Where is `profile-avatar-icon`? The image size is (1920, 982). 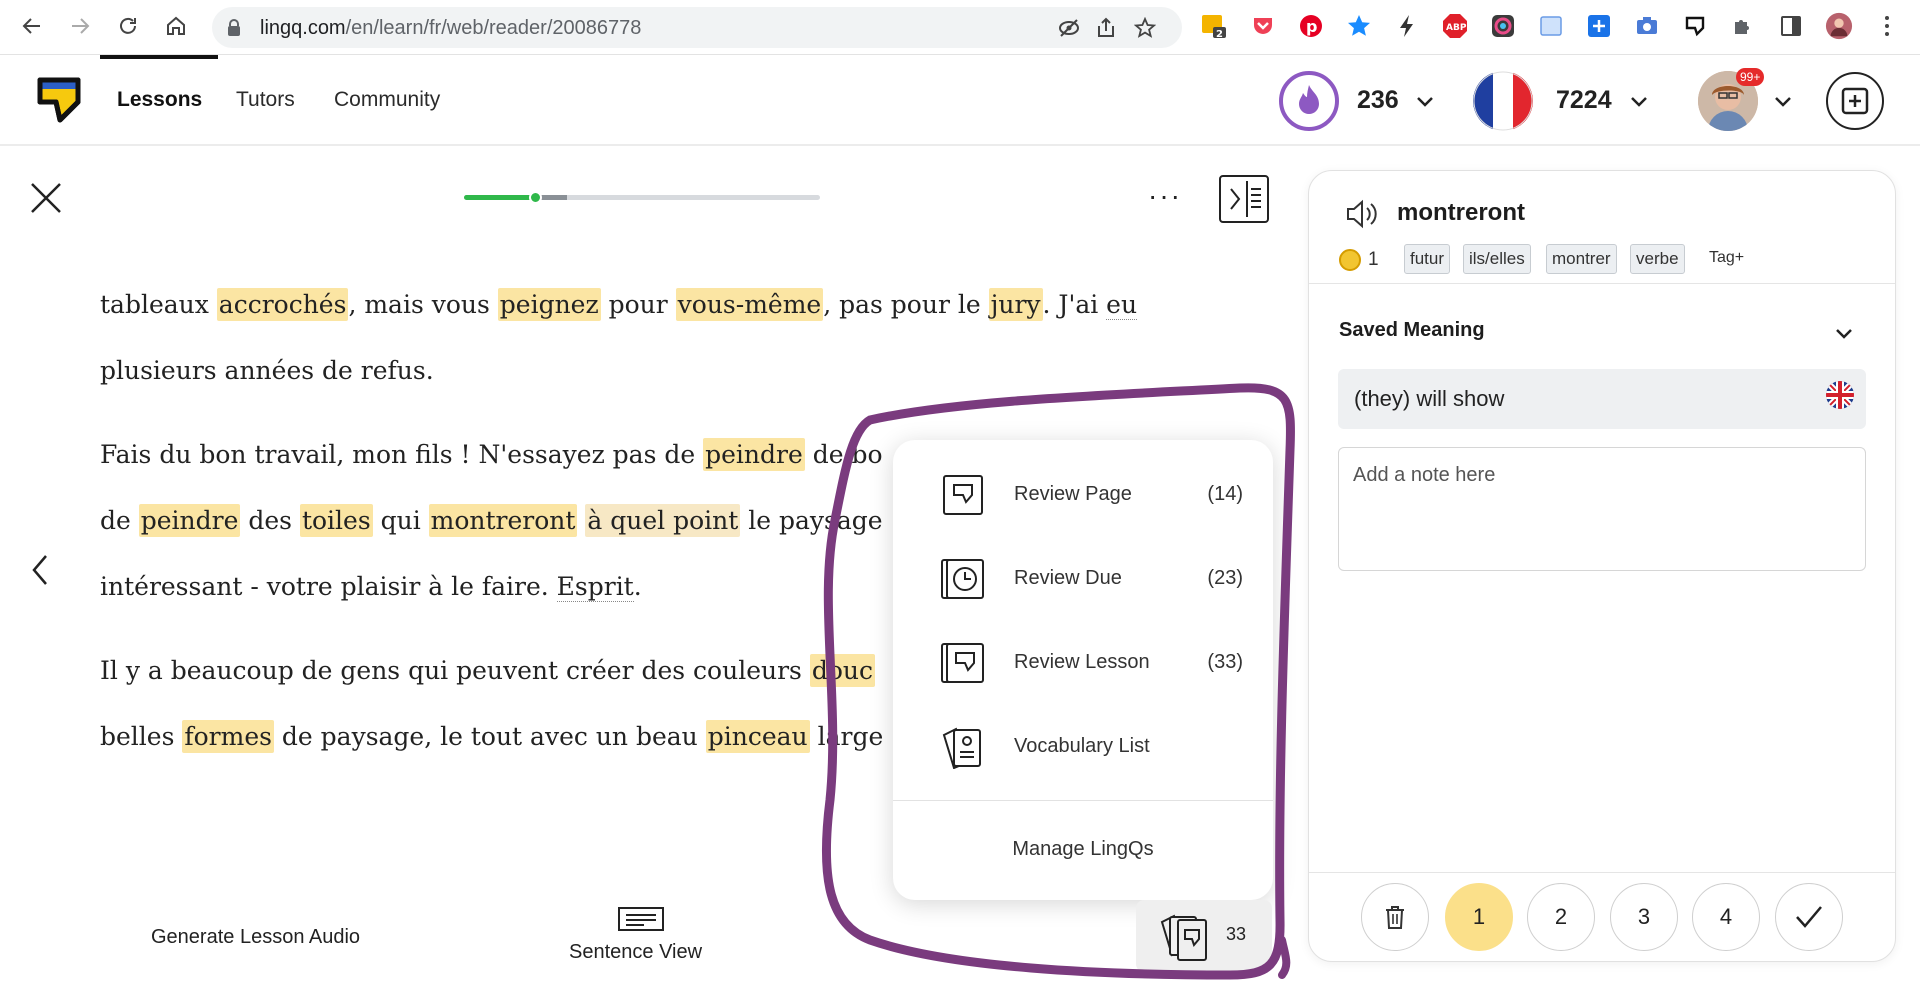 profile-avatar-icon is located at coordinates (1839, 26).